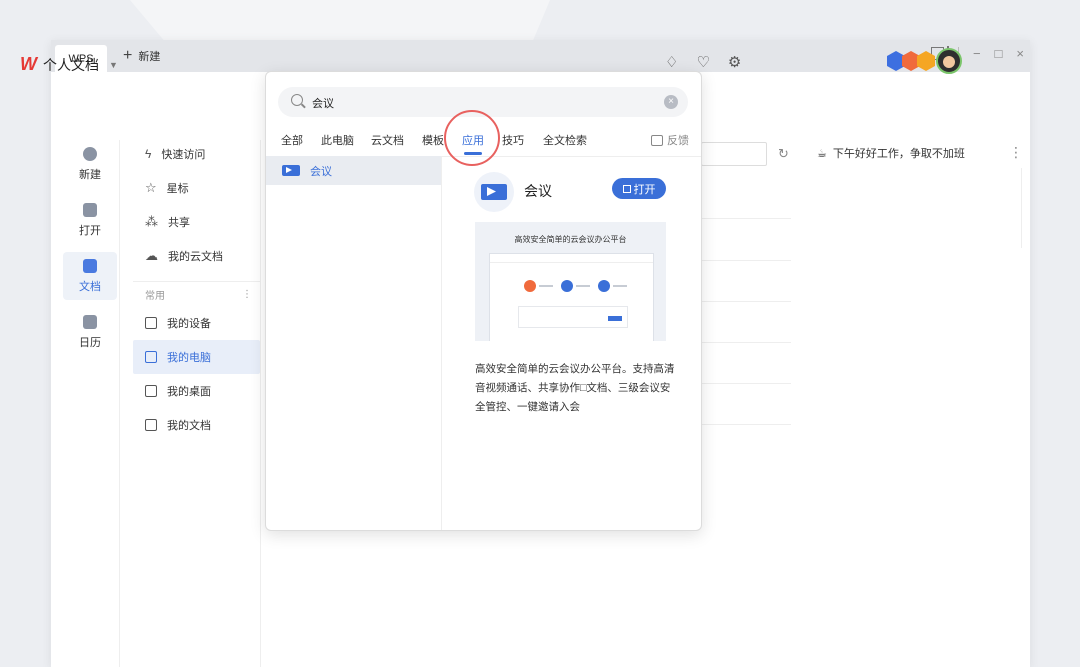 The height and width of the screenshot is (667, 1080). I want to click on external-link-icon, so click(626, 188).